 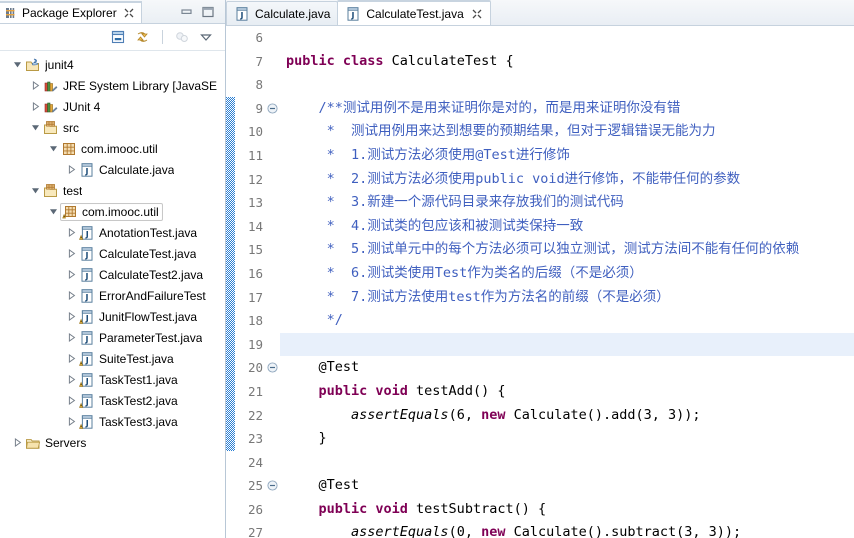 I want to click on tree-item-junit-4: JUnit 4, so click(x=112, y=106).